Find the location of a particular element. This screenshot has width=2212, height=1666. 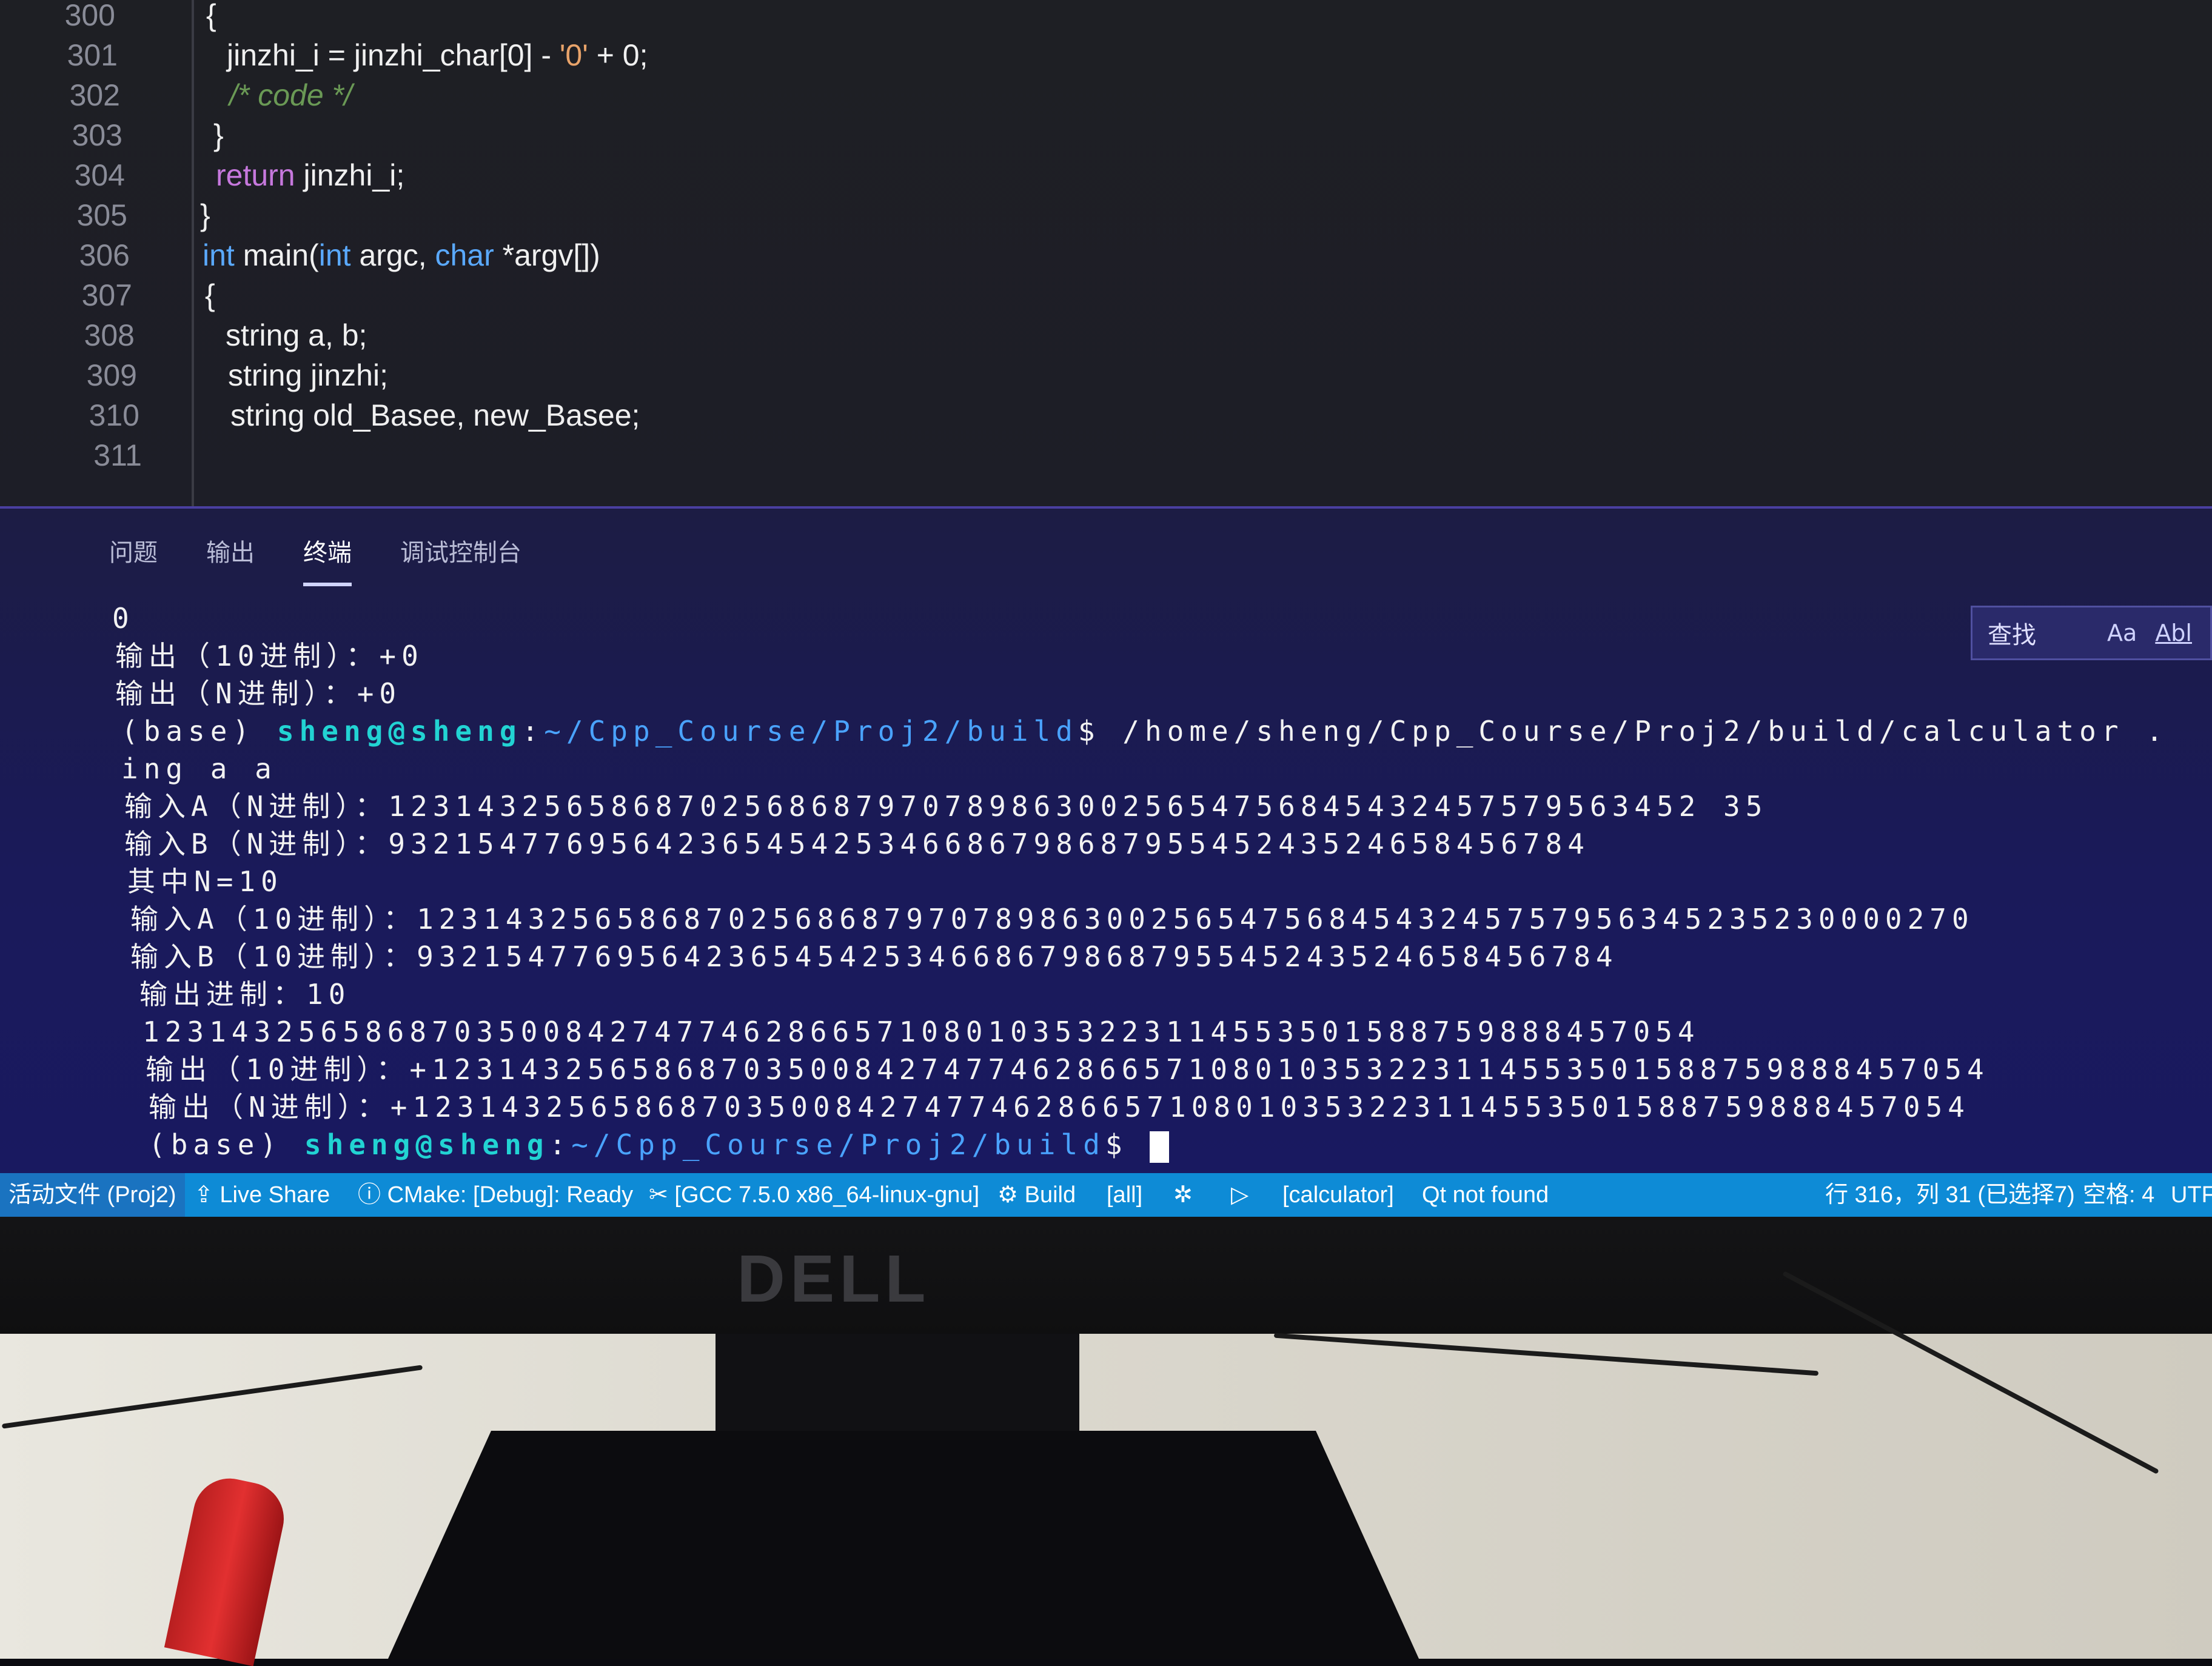

code-line: 302 /* code */ is located at coordinates (1106, 95).